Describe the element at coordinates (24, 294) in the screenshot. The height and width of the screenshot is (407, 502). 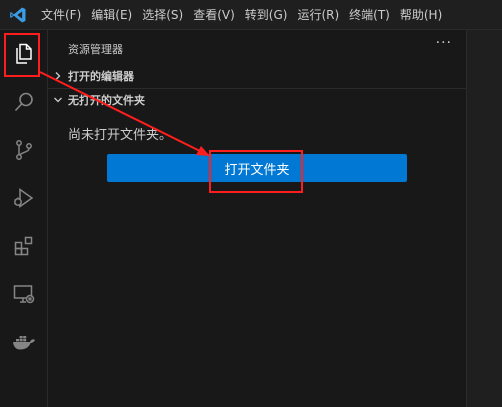
I see `remote-explorer-icon` at that location.